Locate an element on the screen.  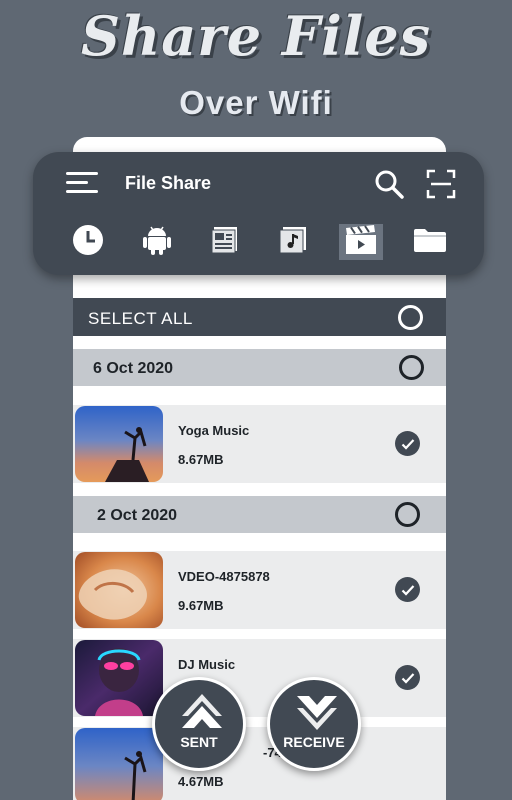
list-item: VDEO-4875878 9.67MB is located at coordinates (259, 590).